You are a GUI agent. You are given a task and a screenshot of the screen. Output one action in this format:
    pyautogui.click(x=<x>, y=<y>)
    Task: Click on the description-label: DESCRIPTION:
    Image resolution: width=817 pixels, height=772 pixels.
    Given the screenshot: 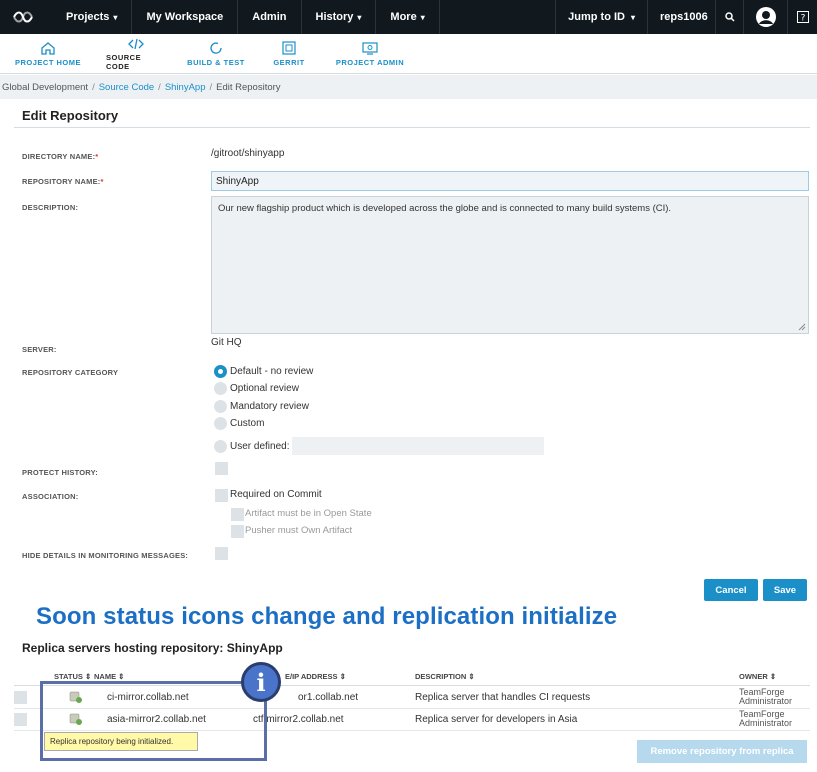 What is the action you would take?
    pyautogui.click(x=50, y=207)
    